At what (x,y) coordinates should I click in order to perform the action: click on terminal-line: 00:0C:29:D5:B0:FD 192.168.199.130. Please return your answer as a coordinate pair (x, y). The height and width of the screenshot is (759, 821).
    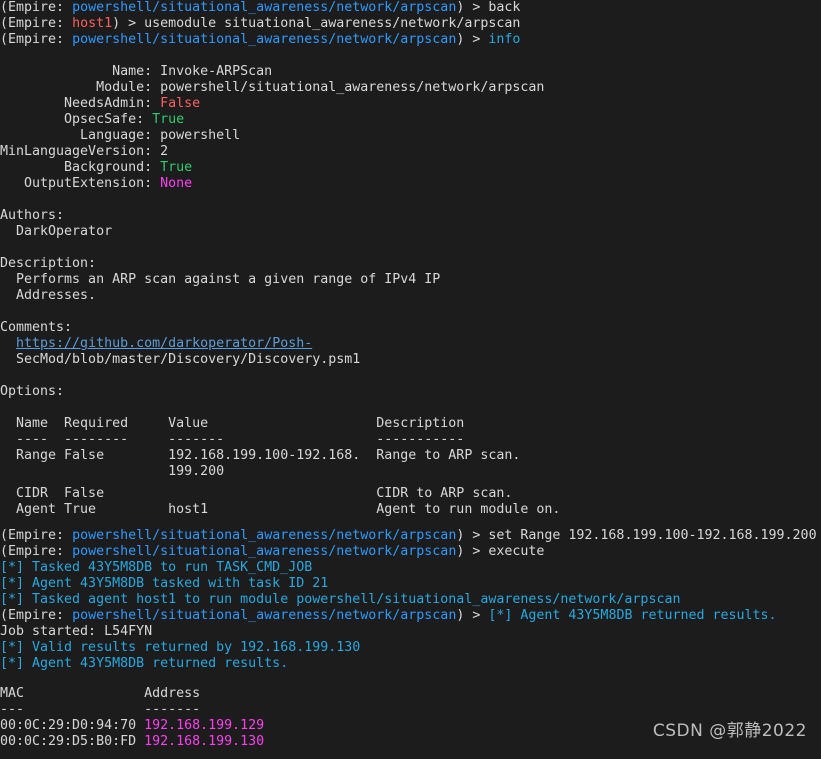
    Looking at the image, I should click on (132, 742).